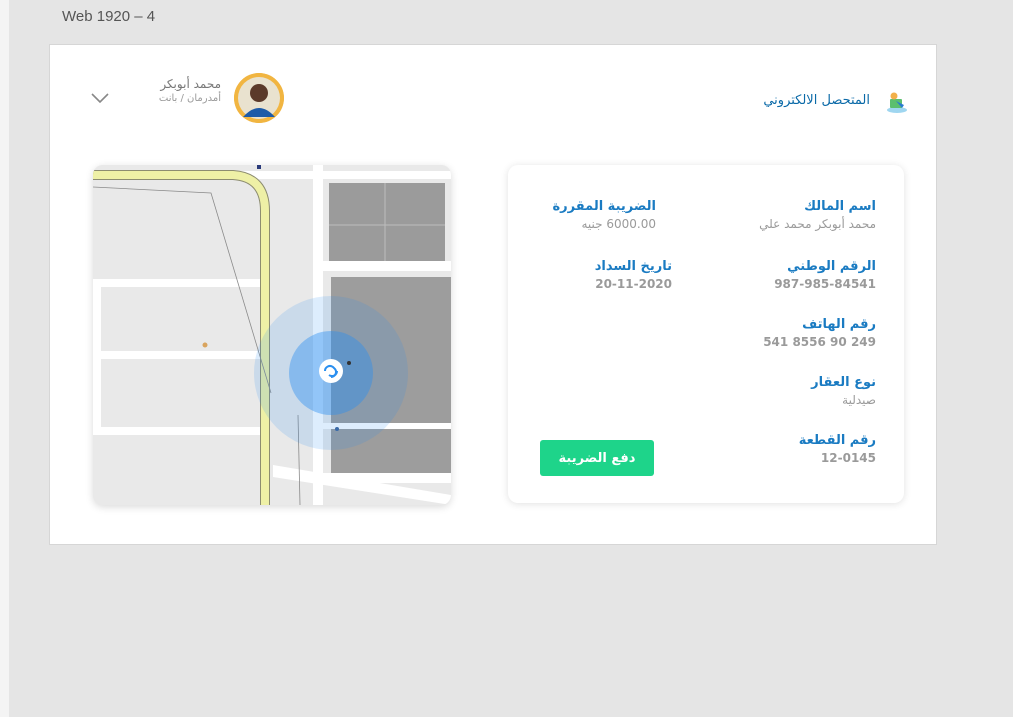  What do you see at coordinates (633, 275) in the screenshot?
I see `payment-date-field: تاريخ السداد 20-11-2020` at bounding box center [633, 275].